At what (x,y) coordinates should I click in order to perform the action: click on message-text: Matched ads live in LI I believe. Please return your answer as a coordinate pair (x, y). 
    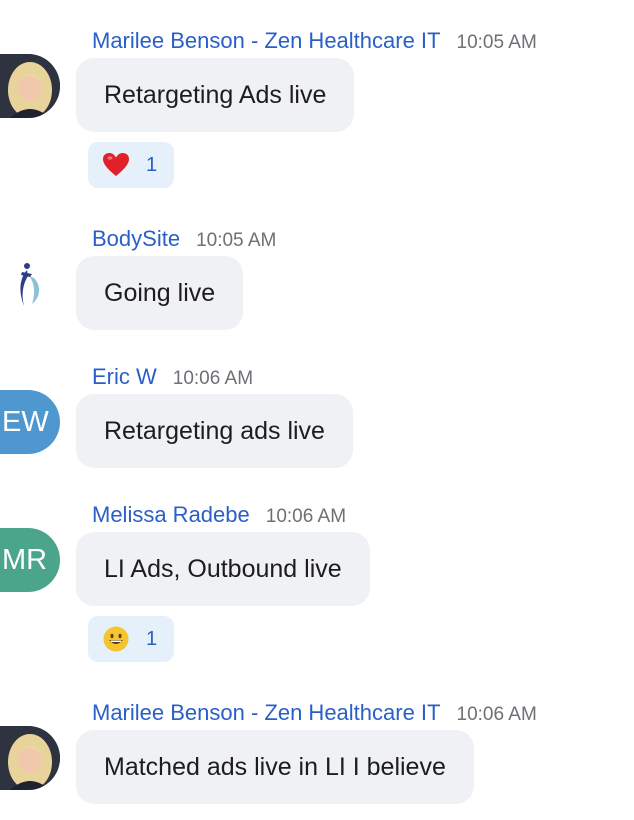
    Looking at the image, I should click on (275, 766).